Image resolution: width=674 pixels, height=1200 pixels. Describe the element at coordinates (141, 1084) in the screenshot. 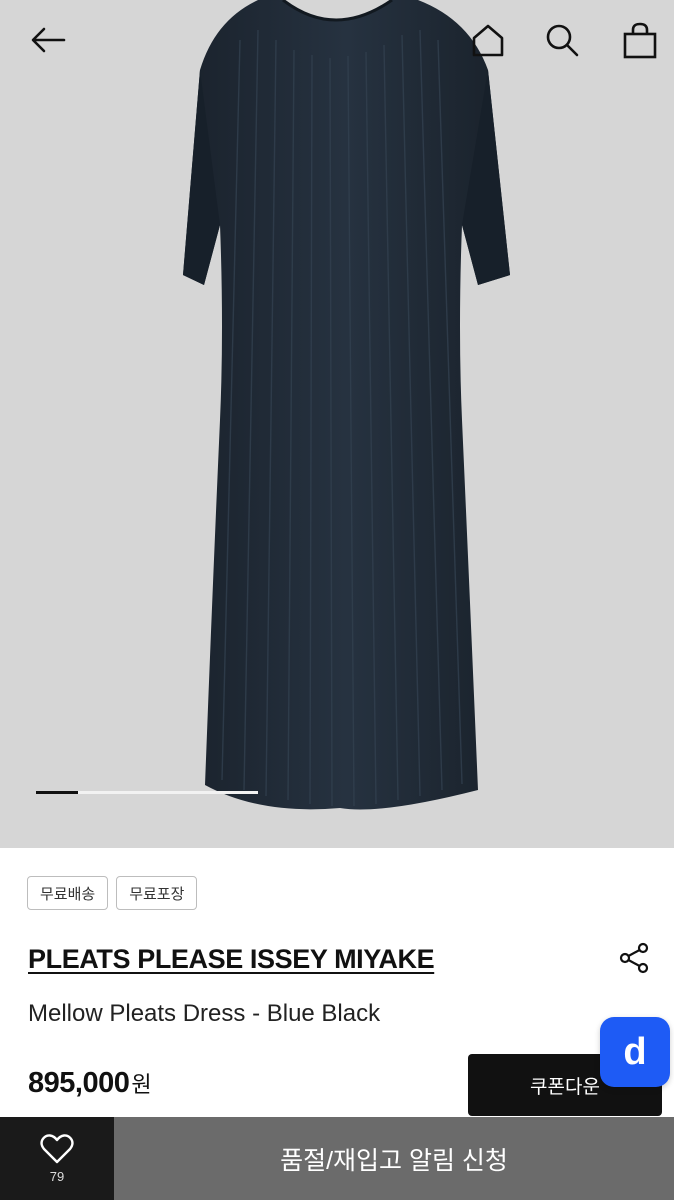

I see `price-currency: 원` at that location.